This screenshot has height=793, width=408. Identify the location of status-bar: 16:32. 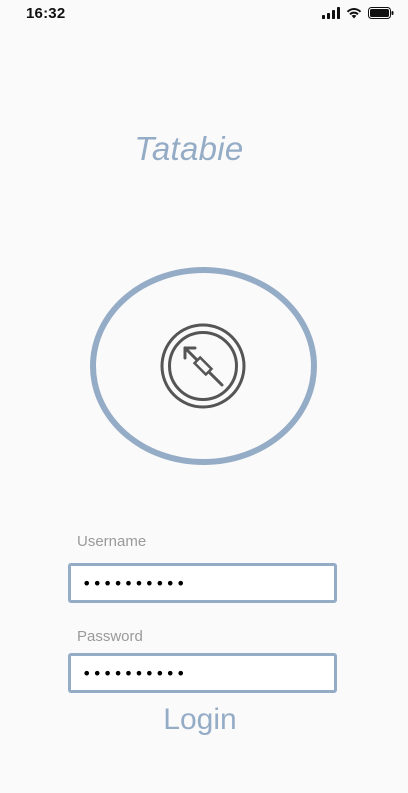
(204, 14).